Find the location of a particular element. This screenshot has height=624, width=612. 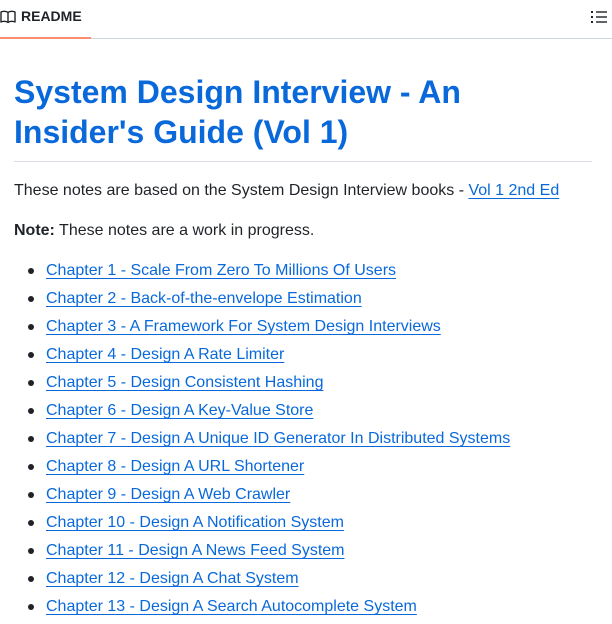

heading-divider is located at coordinates (303, 161).